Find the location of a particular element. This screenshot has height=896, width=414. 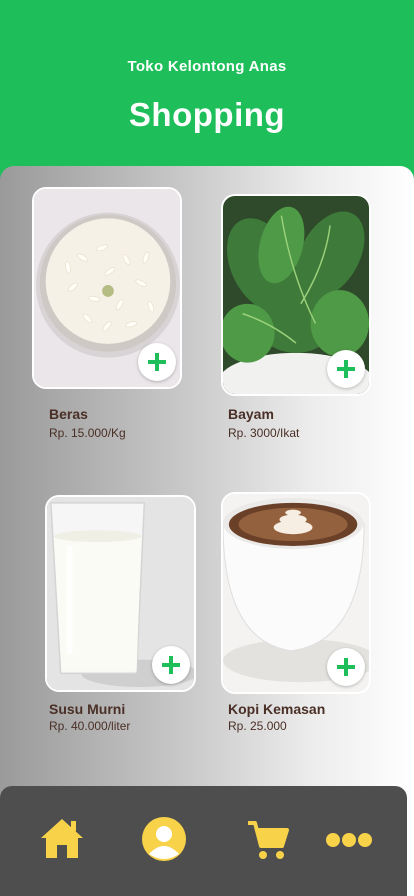

store-name: Toko Kelontong Anas is located at coordinates (207, 66).